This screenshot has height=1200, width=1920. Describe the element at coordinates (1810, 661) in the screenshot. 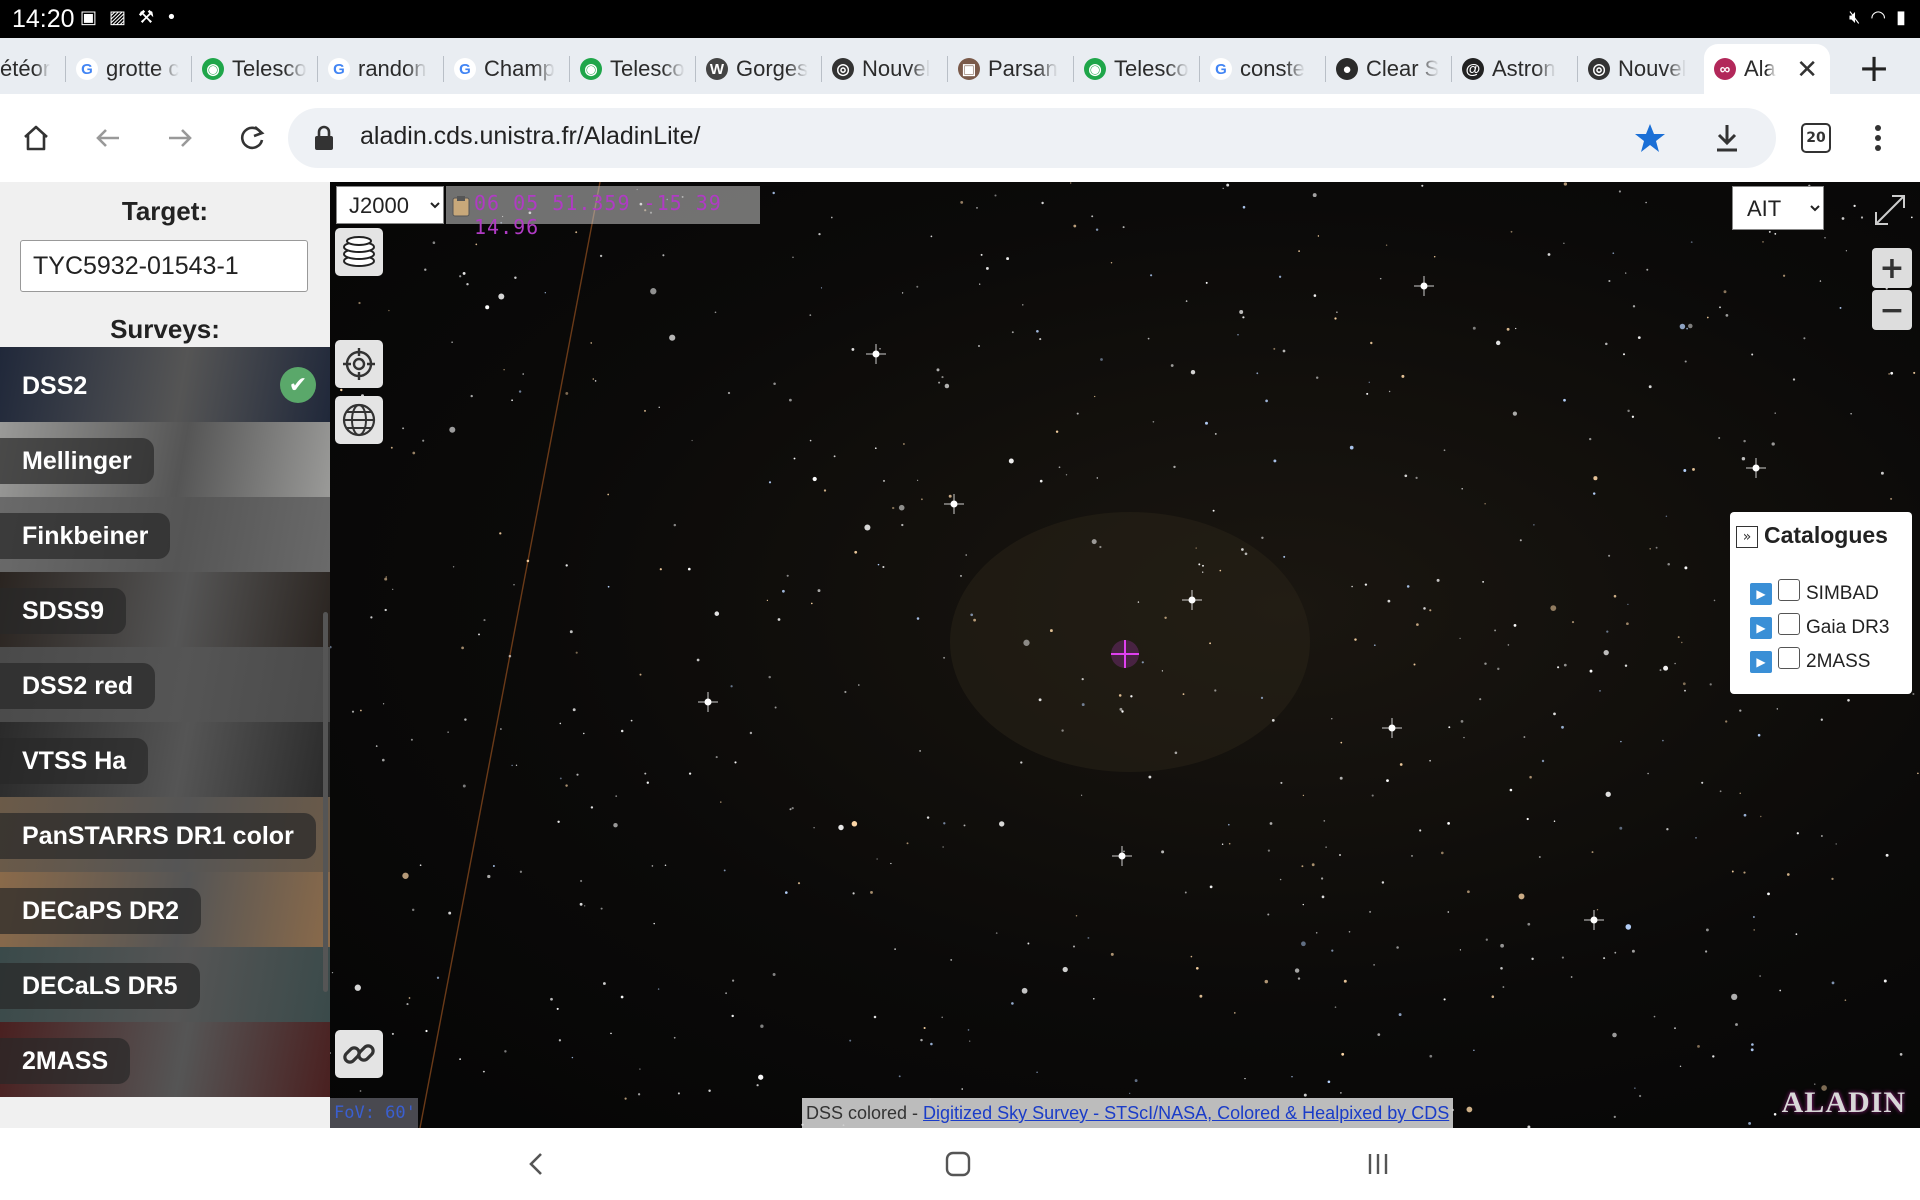

I see `catalogue-2mass: ▶ 2MASS` at that location.